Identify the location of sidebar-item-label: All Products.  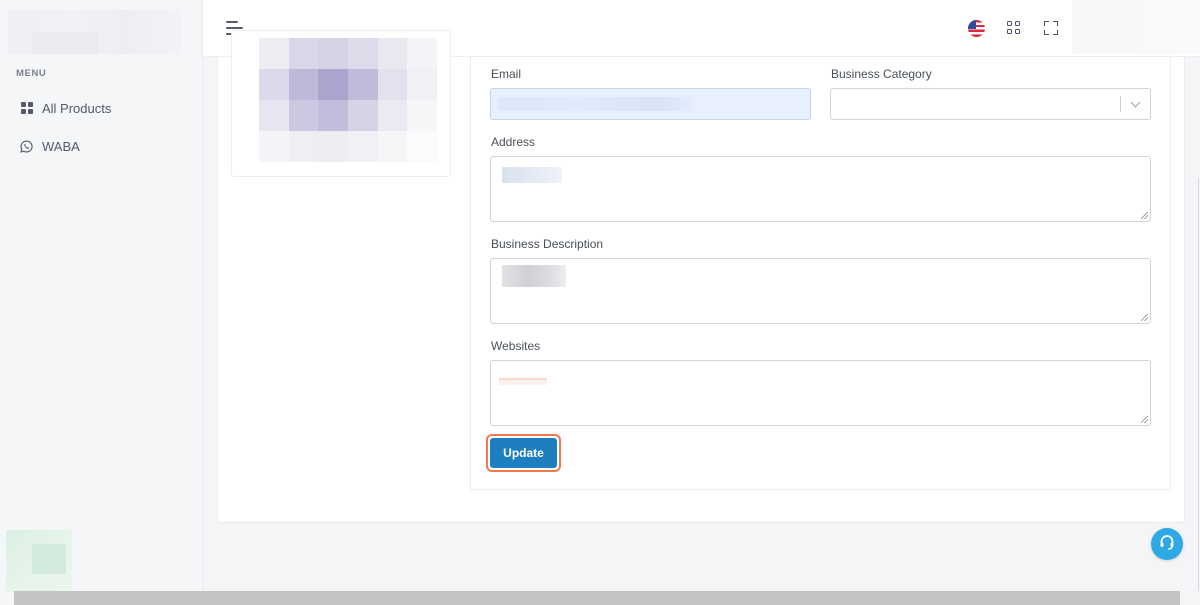
(77, 108).